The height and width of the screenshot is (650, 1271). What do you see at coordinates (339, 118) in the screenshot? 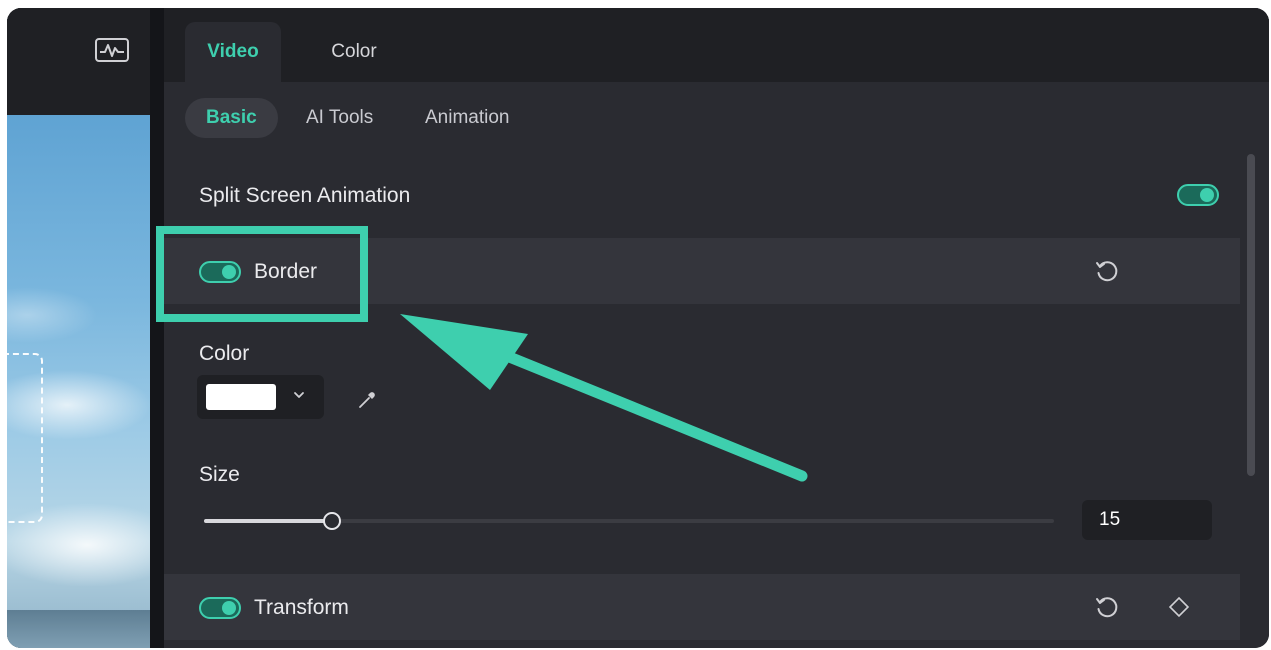
I see `subtab-ai-tools: AI Tools` at bounding box center [339, 118].